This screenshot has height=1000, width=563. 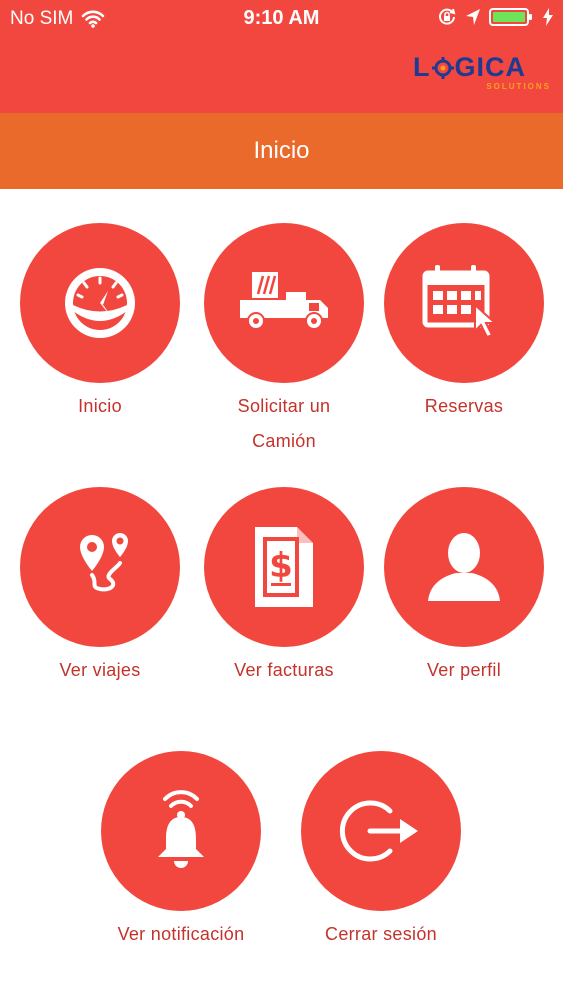 I want to click on bell-icon, so click(x=181, y=831).